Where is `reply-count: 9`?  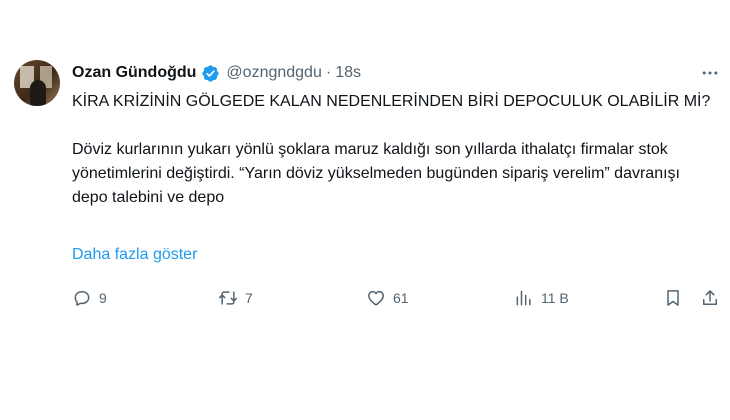 reply-count: 9 is located at coordinates (103, 298).